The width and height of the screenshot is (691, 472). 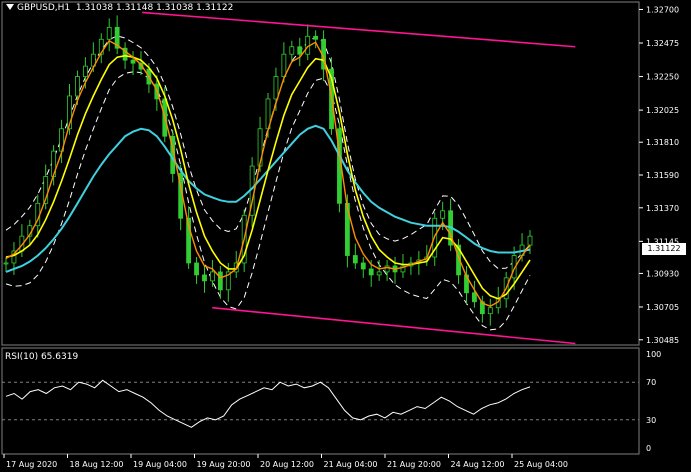 I want to click on time-tick-label: 24 Aug 12:00, so click(x=478, y=464).